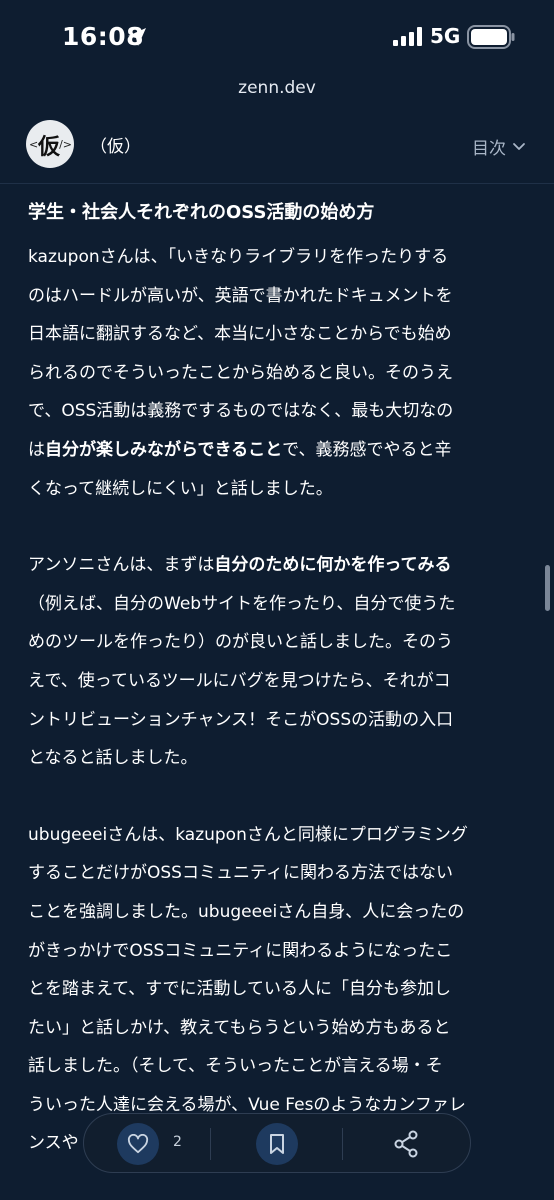 The image size is (554, 1200). Describe the element at coordinates (277, 146) in the screenshot. I see `site-header: < 仮 /> （仮） 目次` at that location.